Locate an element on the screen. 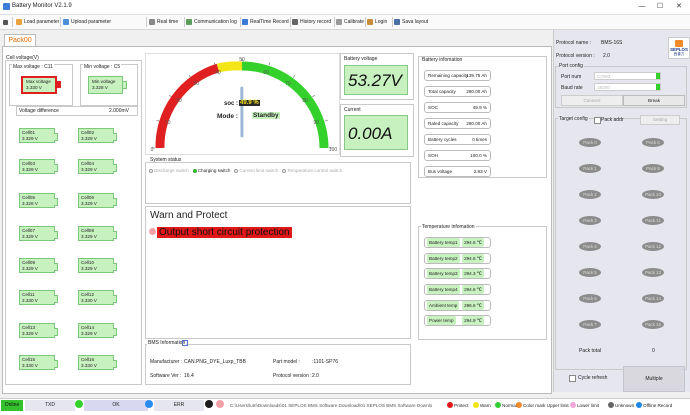 This screenshot has height=415, width=690. status-switch-label: Temperature control switch is located at coordinates (314, 170).